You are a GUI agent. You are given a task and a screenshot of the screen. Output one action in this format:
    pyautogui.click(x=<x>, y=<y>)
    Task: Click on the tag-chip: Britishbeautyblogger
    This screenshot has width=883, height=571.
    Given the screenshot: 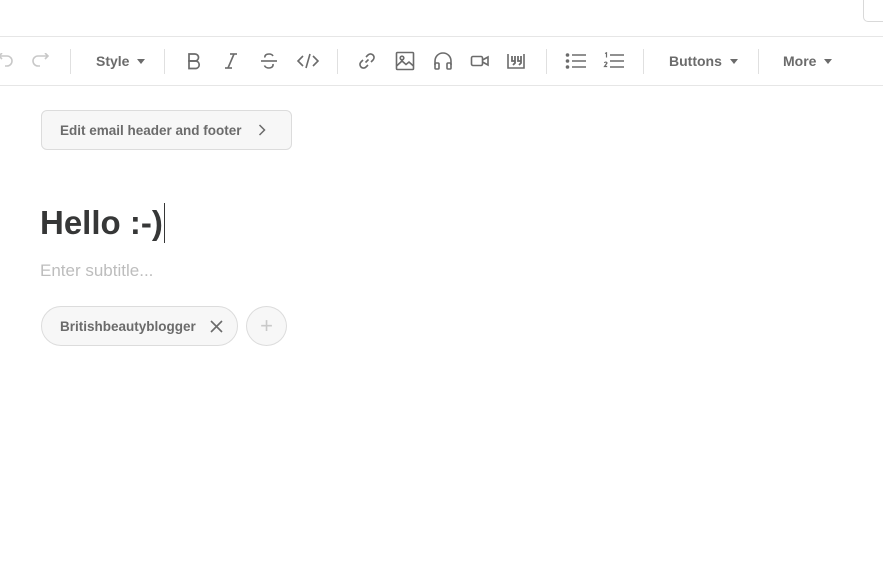 What is the action you would take?
    pyautogui.click(x=139, y=326)
    